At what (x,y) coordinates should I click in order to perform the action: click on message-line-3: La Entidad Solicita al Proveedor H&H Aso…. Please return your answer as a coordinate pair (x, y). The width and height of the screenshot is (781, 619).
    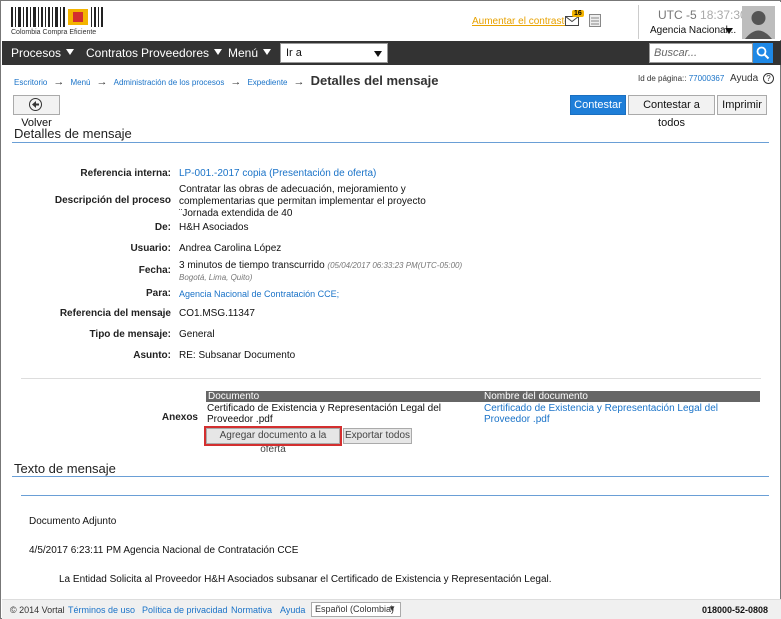
    Looking at the image, I should click on (305, 579).